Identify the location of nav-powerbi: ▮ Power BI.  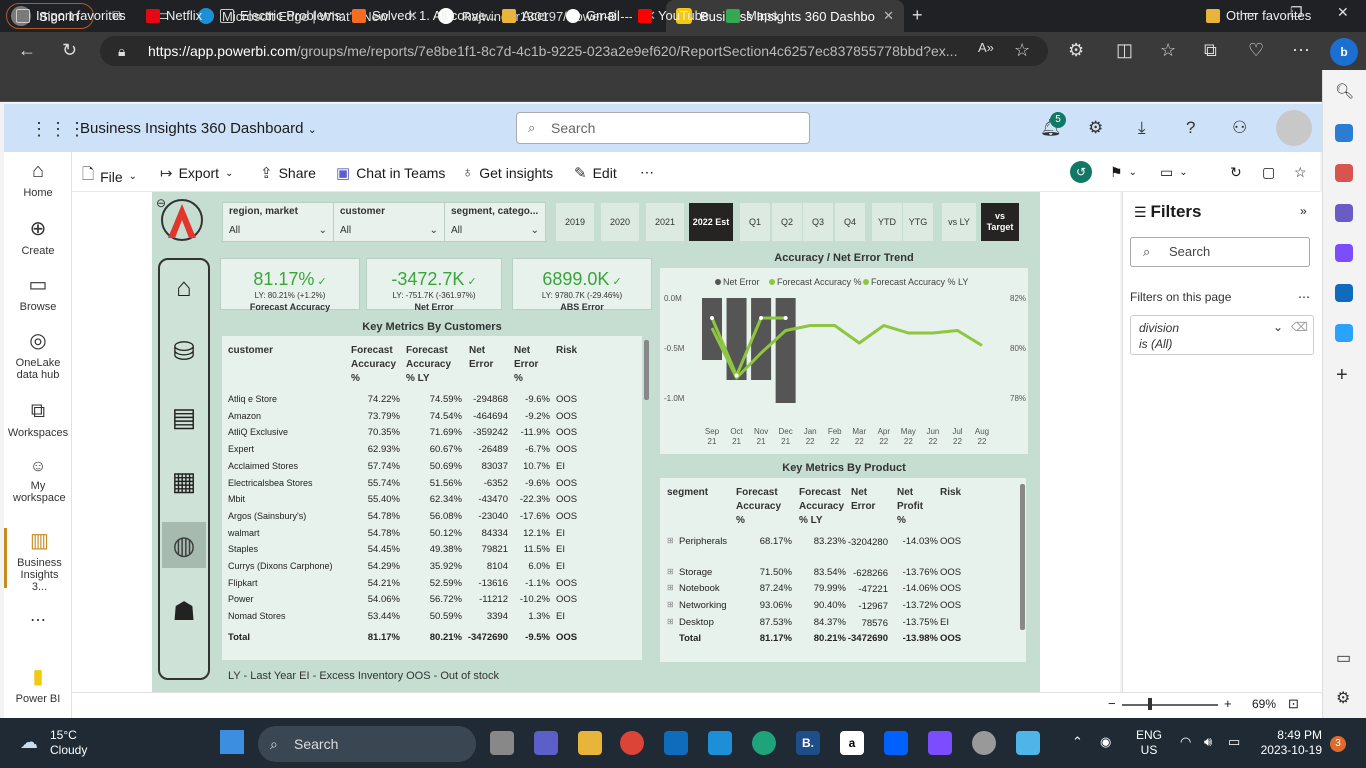
(38, 684).